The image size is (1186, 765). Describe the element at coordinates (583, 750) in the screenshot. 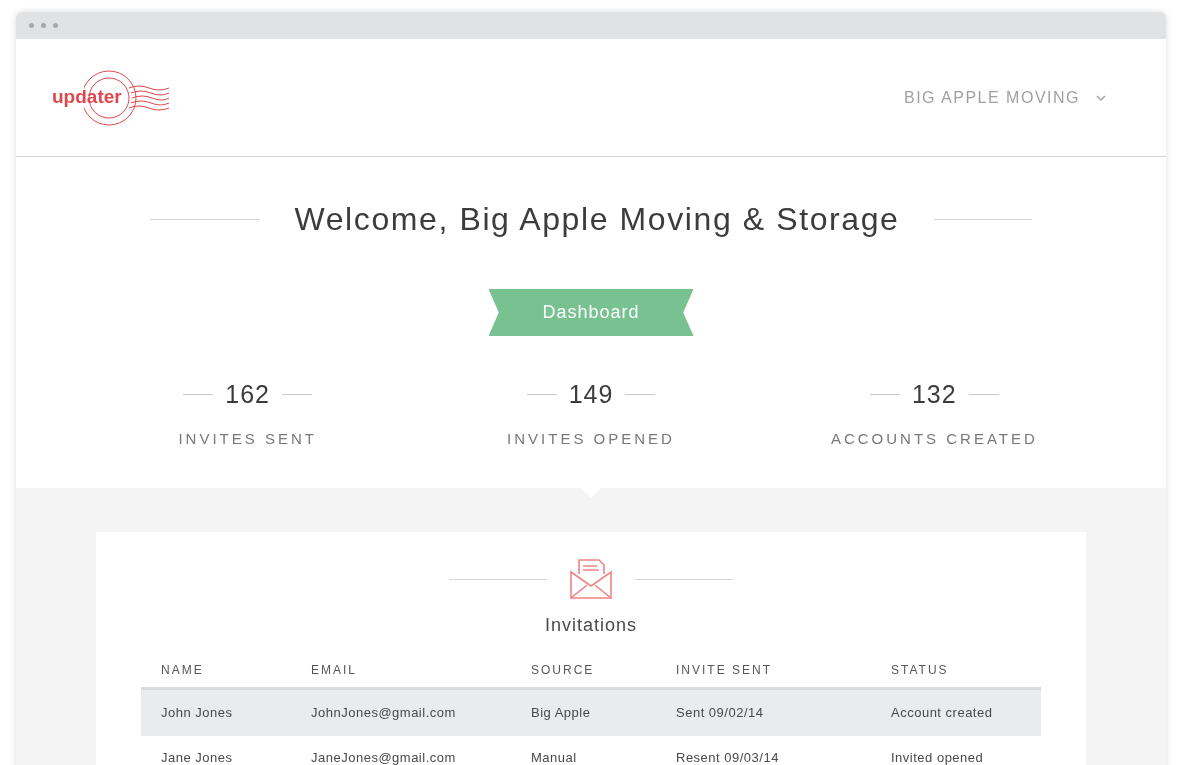

I see `table-cell: Manual` at that location.